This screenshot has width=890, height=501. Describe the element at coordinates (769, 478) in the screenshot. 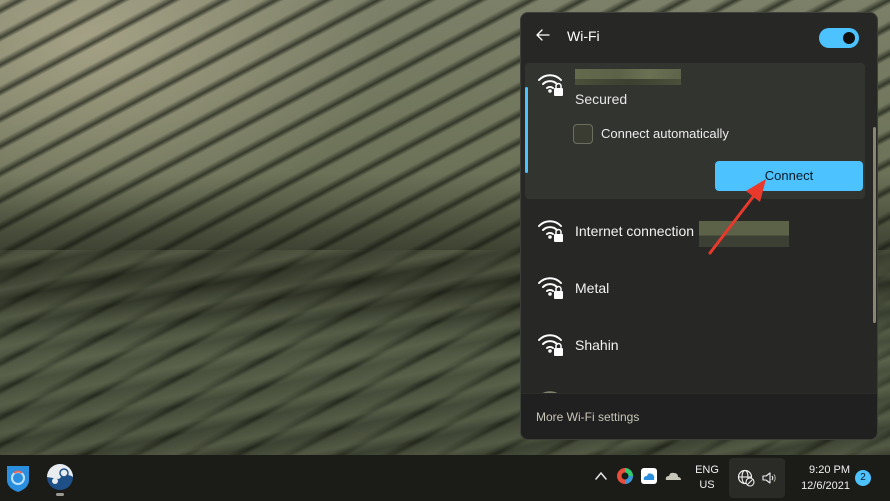

I see `volume-icon` at that location.